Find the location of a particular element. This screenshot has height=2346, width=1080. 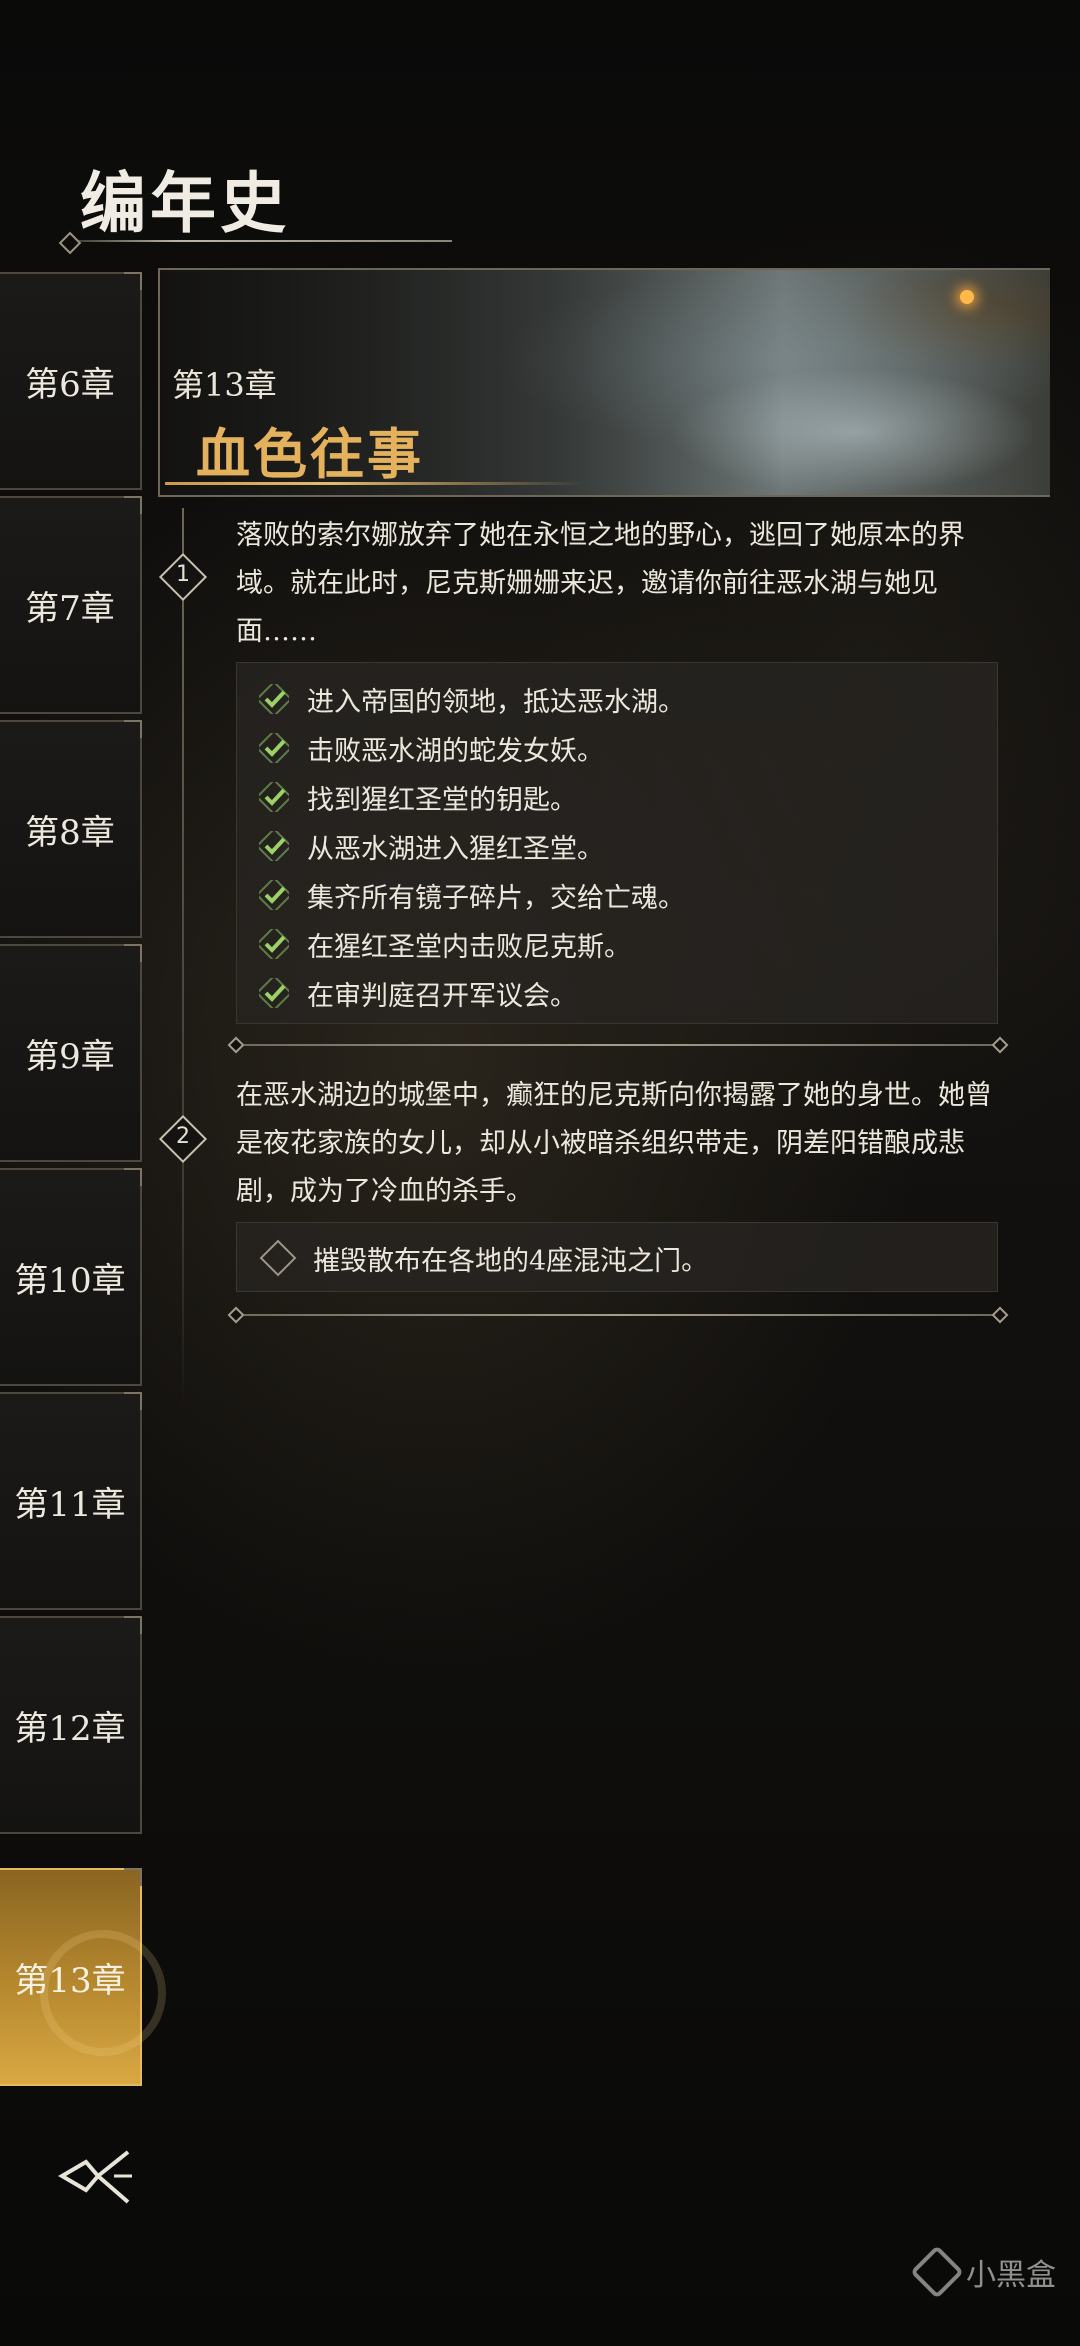

task-text: 找到猩红圣堂的钥匙。 is located at coordinates (442, 800).